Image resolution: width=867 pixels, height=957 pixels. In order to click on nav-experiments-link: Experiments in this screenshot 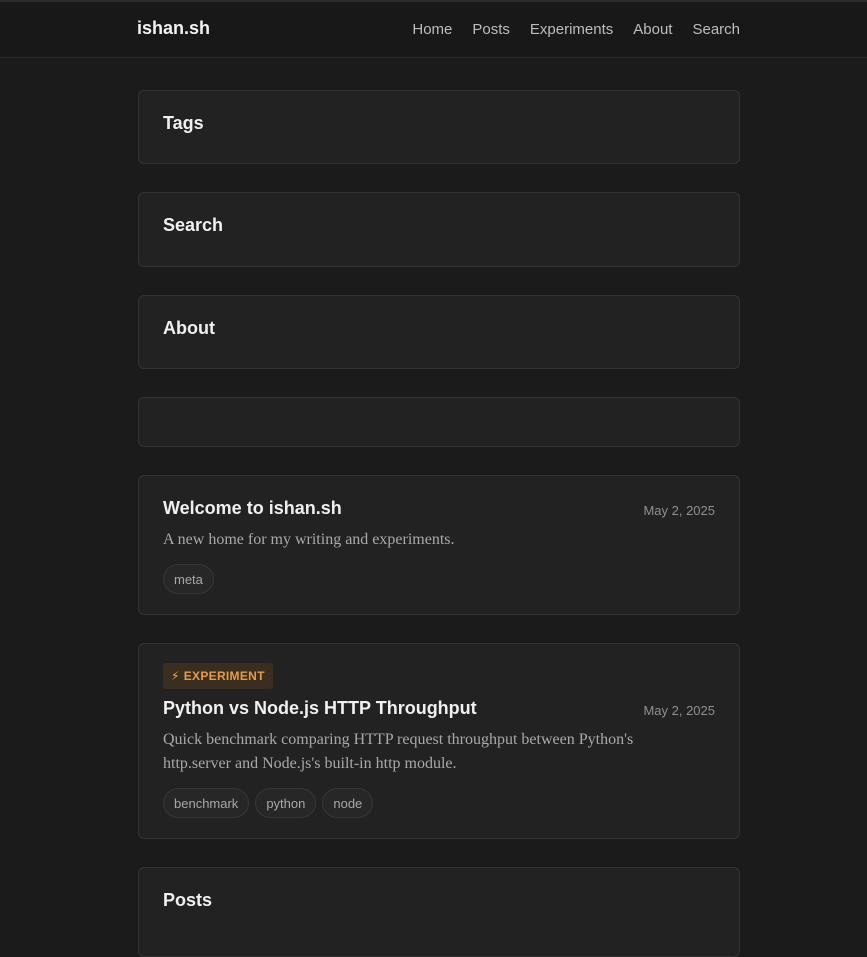, I will do `click(571, 29)`.